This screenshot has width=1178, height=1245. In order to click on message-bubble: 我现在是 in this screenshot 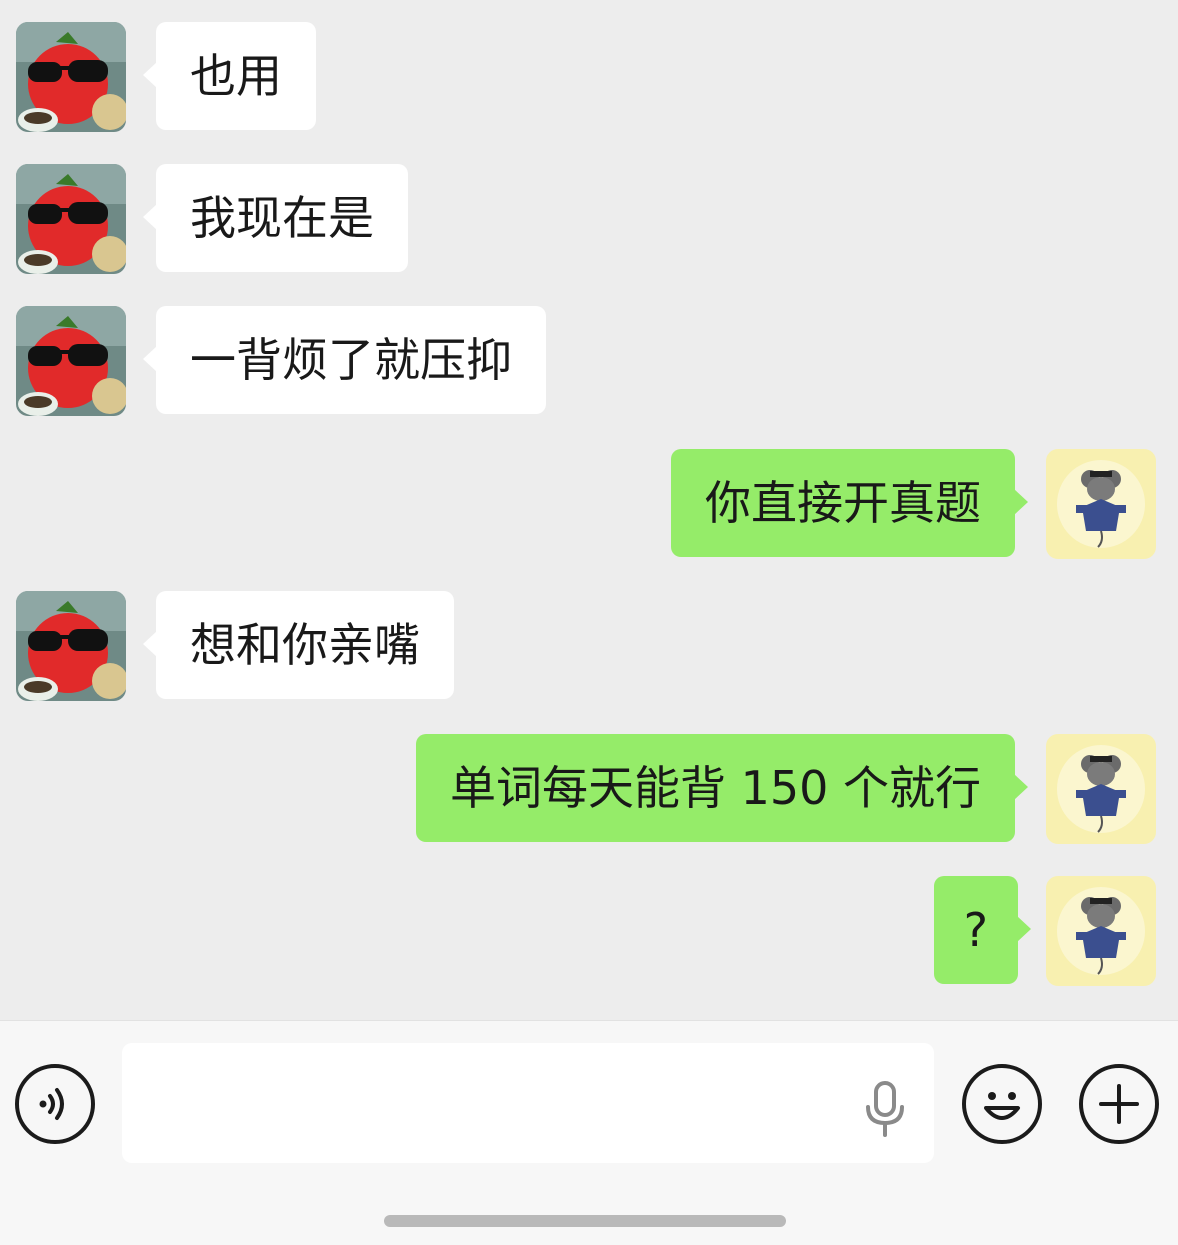, I will do `click(275, 218)`.